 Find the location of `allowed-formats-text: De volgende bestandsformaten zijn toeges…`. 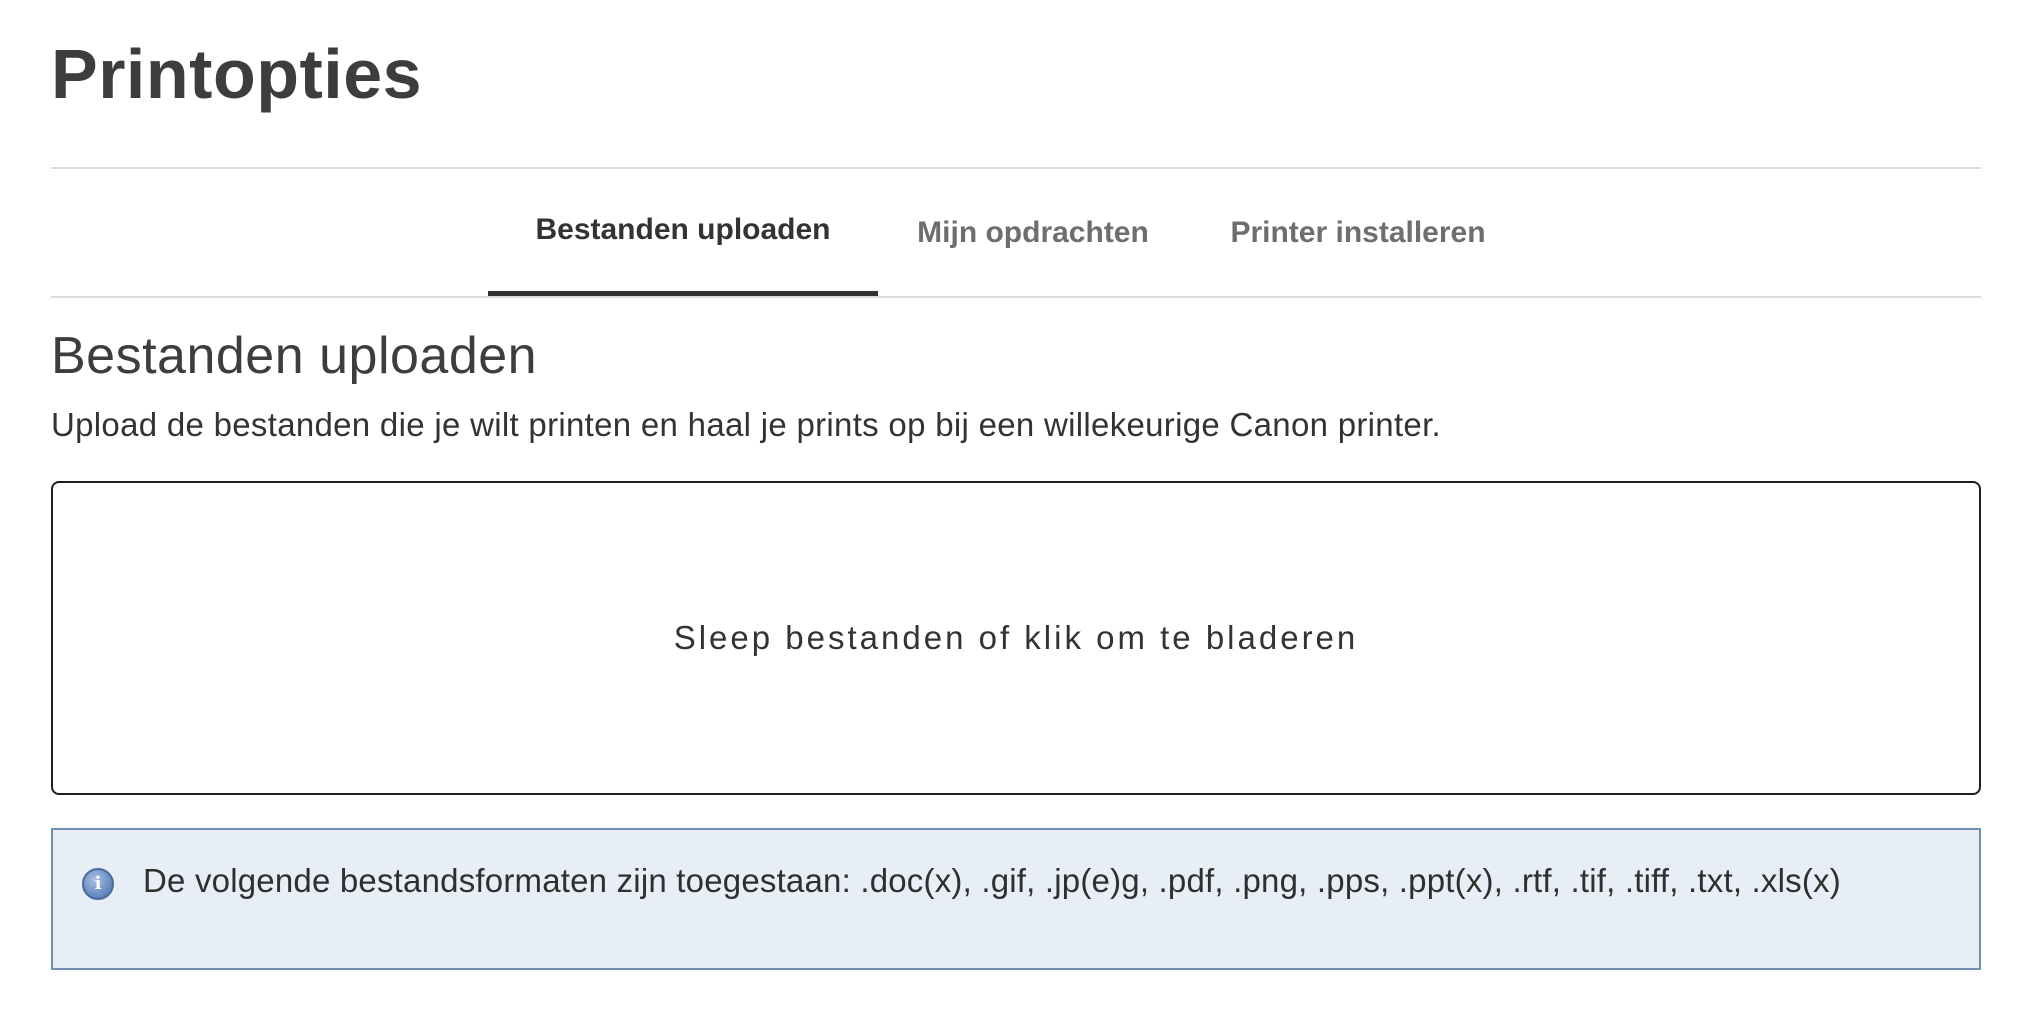

allowed-formats-text: De volgende bestandsformaten zijn toeges… is located at coordinates (992, 880).